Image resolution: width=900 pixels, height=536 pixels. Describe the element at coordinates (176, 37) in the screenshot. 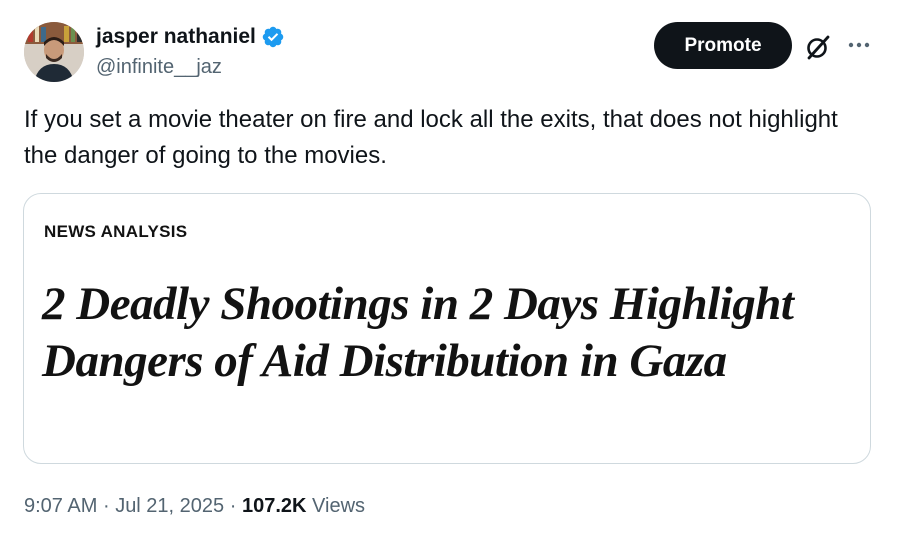

I see `author-display-name: jasper nathaniel` at that location.